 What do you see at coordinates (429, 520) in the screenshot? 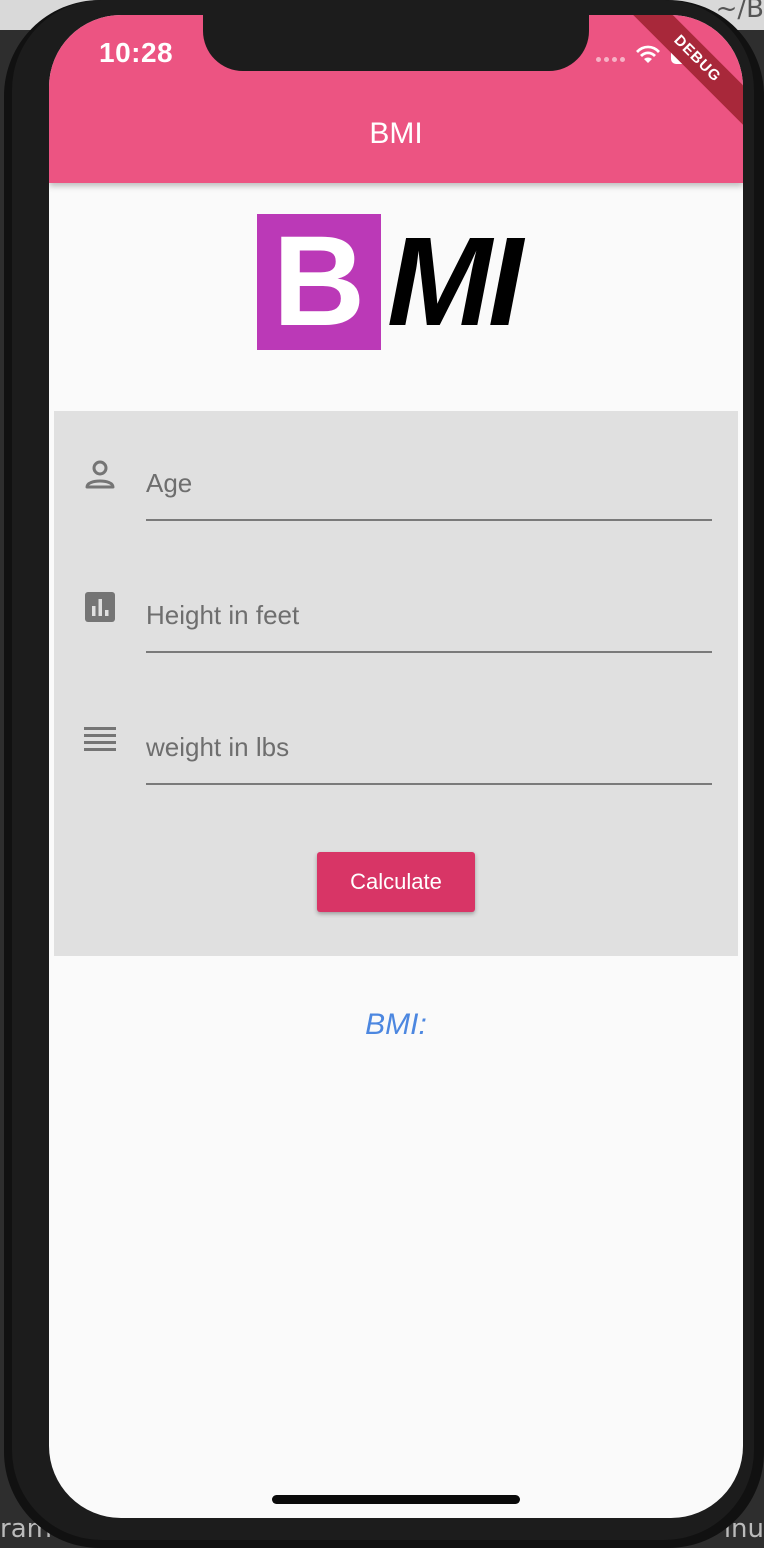
I see `age-underline` at bounding box center [429, 520].